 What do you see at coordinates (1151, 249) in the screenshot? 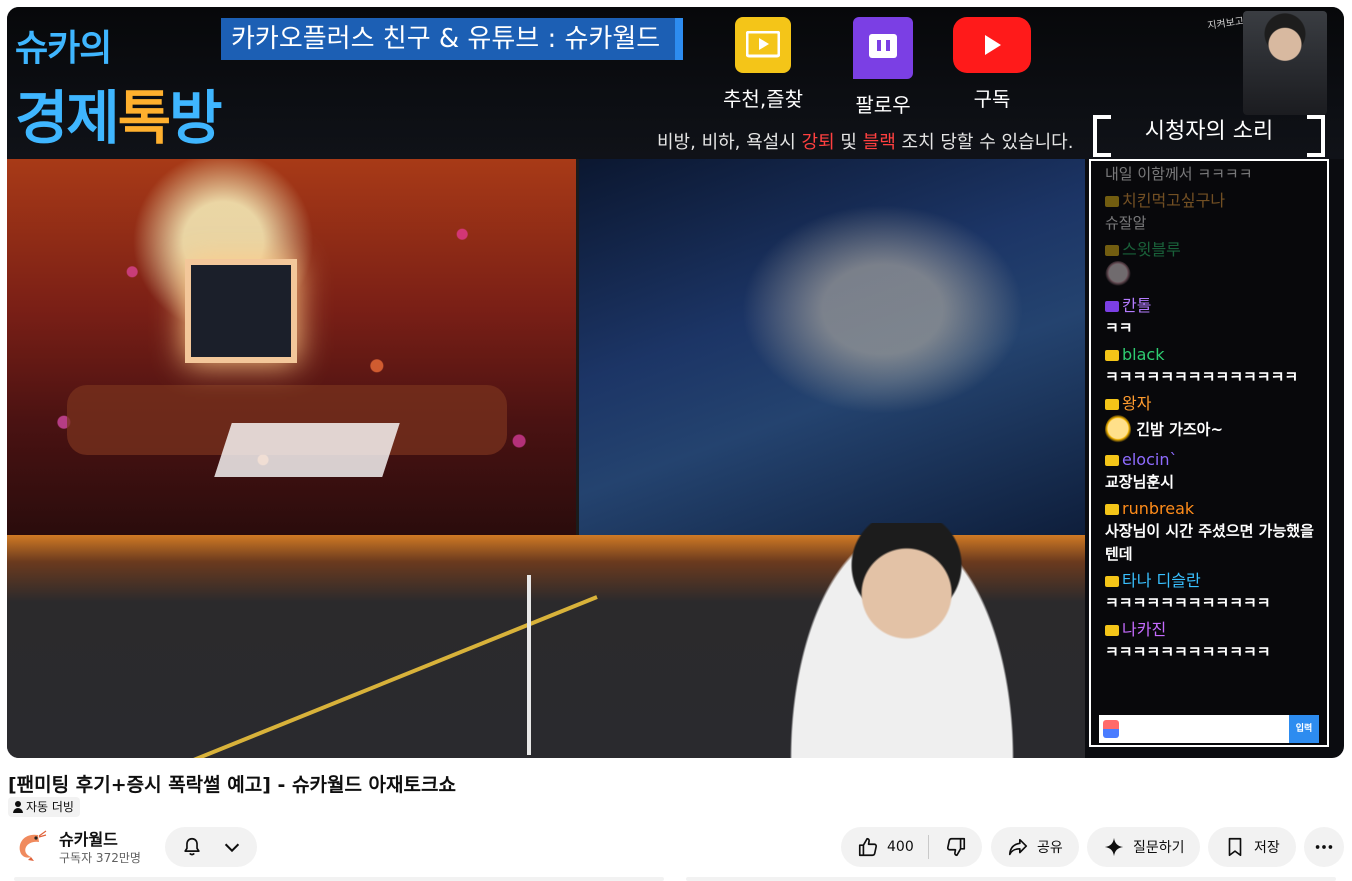
I see `chat-username-text: 스윗블루` at bounding box center [1151, 249].